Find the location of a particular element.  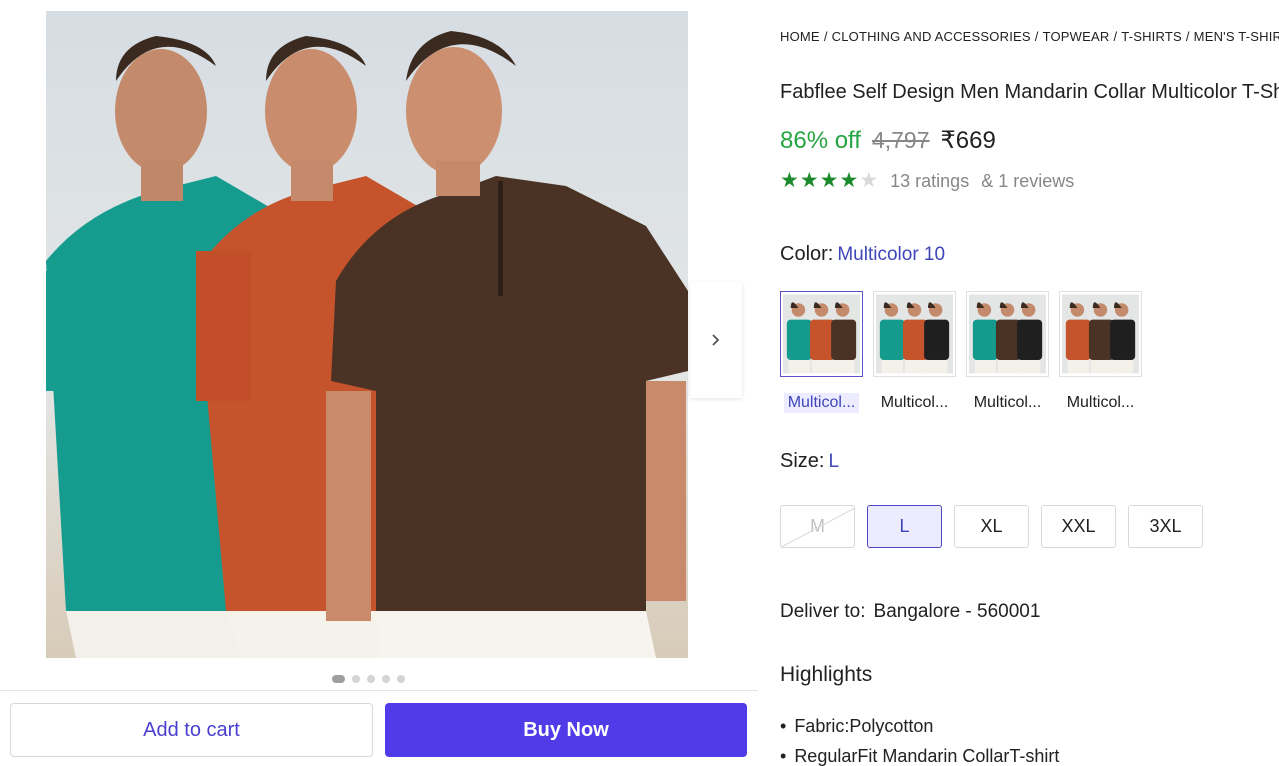

buy-now-button: Buy Now is located at coordinates (566, 730).